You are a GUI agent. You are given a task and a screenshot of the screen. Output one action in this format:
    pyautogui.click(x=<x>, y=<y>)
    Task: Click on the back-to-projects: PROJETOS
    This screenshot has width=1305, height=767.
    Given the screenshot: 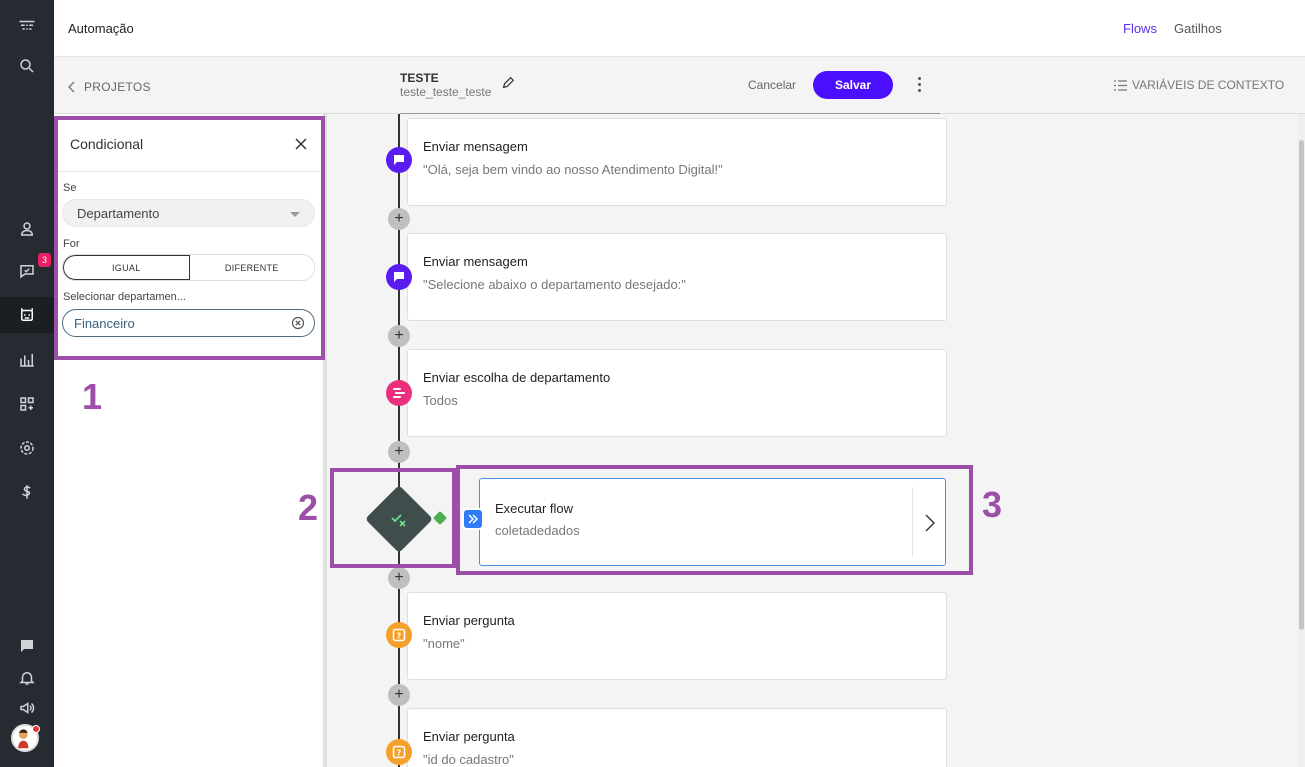 What is the action you would take?
    pyautogui.click(x=109, y=87)
    